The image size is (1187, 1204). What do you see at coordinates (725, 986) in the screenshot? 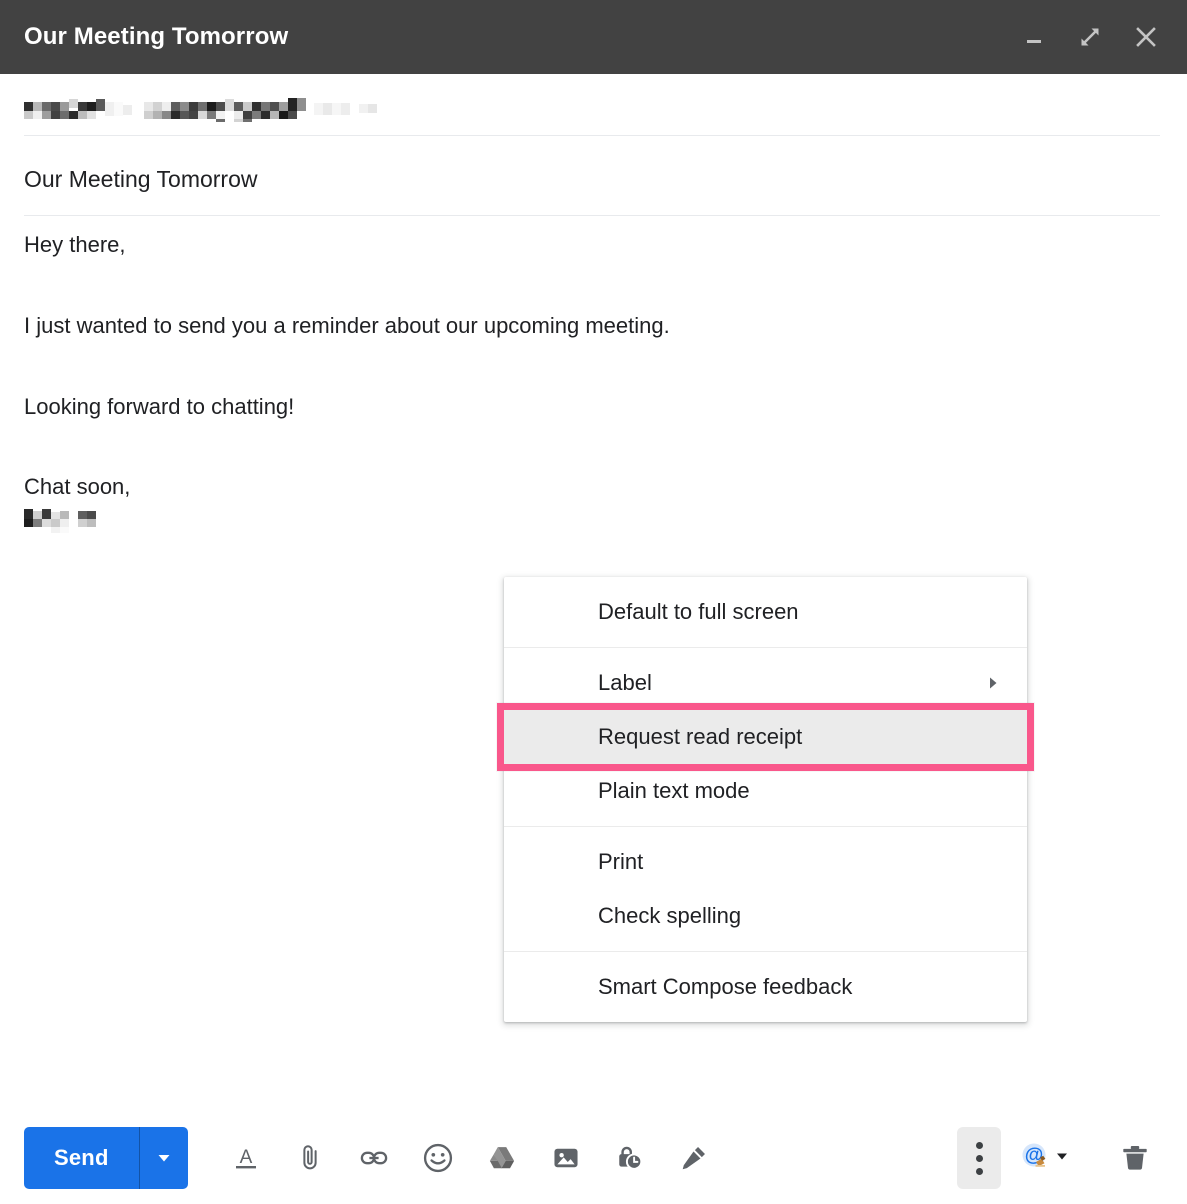
I see `menu-item-label: Smart Compose feedback` at bounding box center [725, 986].